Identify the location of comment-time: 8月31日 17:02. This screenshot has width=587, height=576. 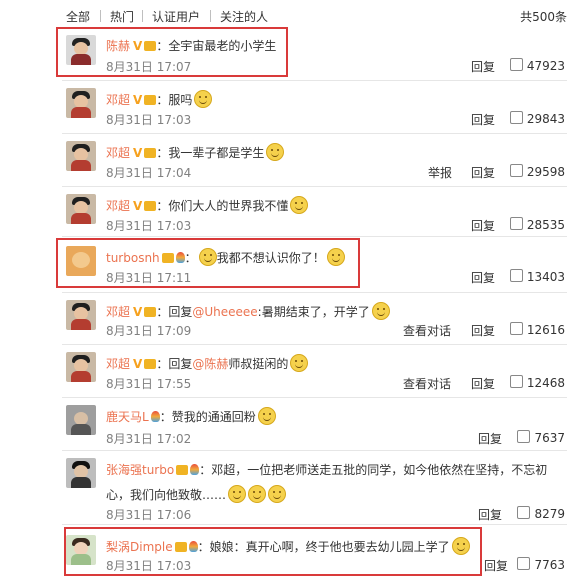
(149, 439).